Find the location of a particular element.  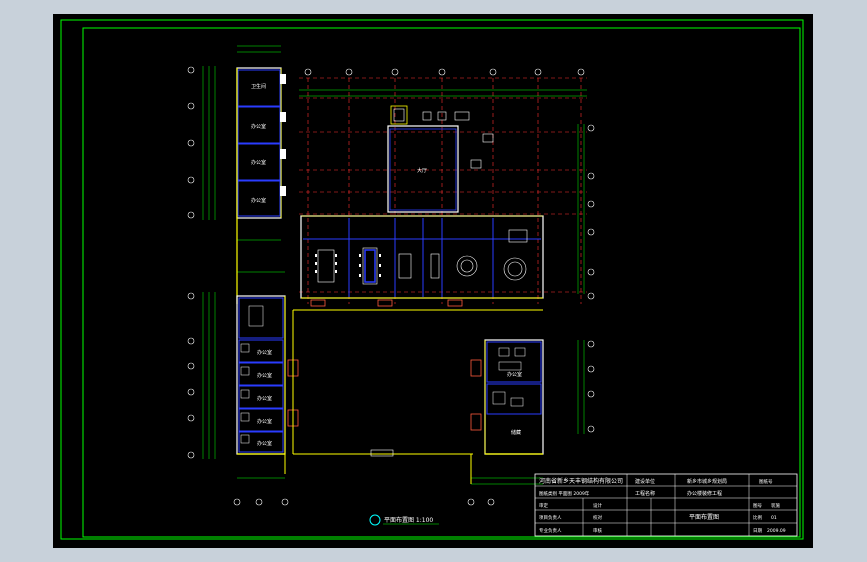

office-row is located at coordinates (422, 261).